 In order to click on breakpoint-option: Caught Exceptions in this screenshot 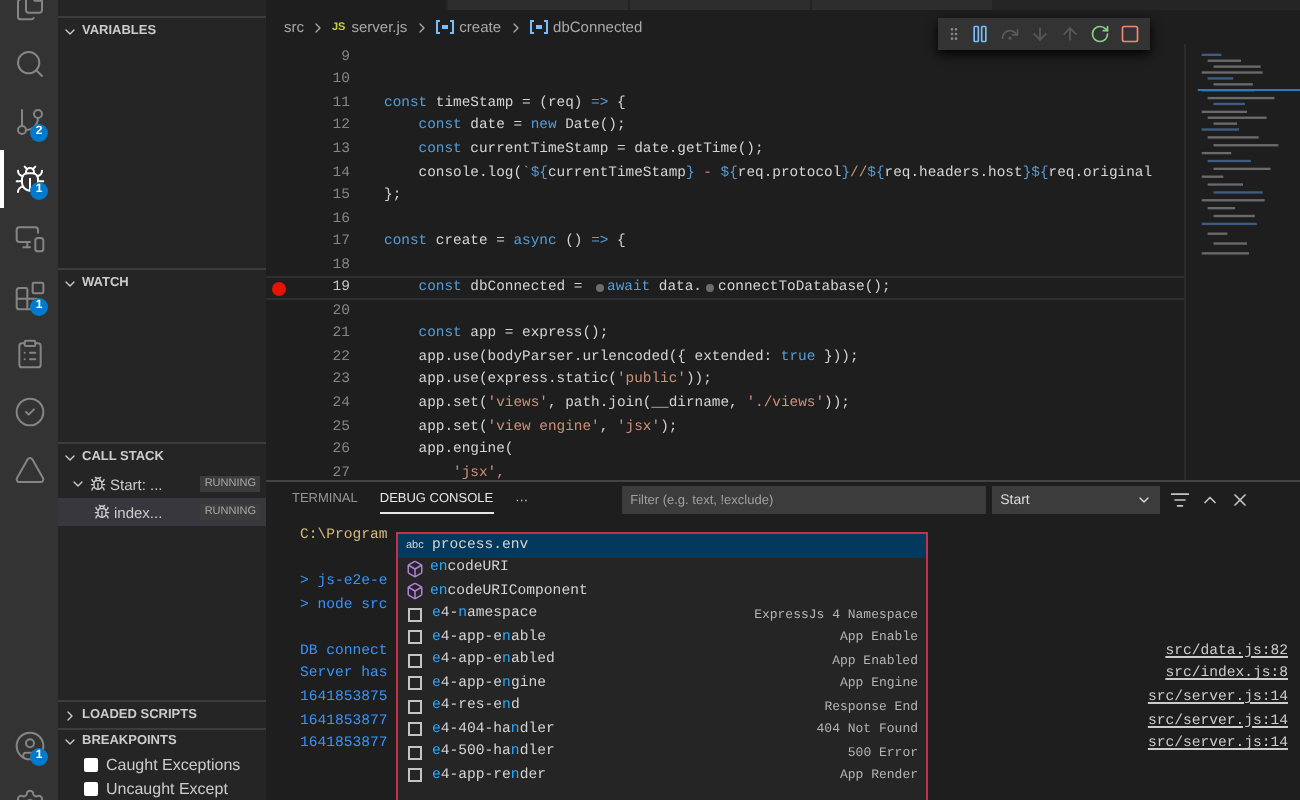, I will do `click(162, 764)`.